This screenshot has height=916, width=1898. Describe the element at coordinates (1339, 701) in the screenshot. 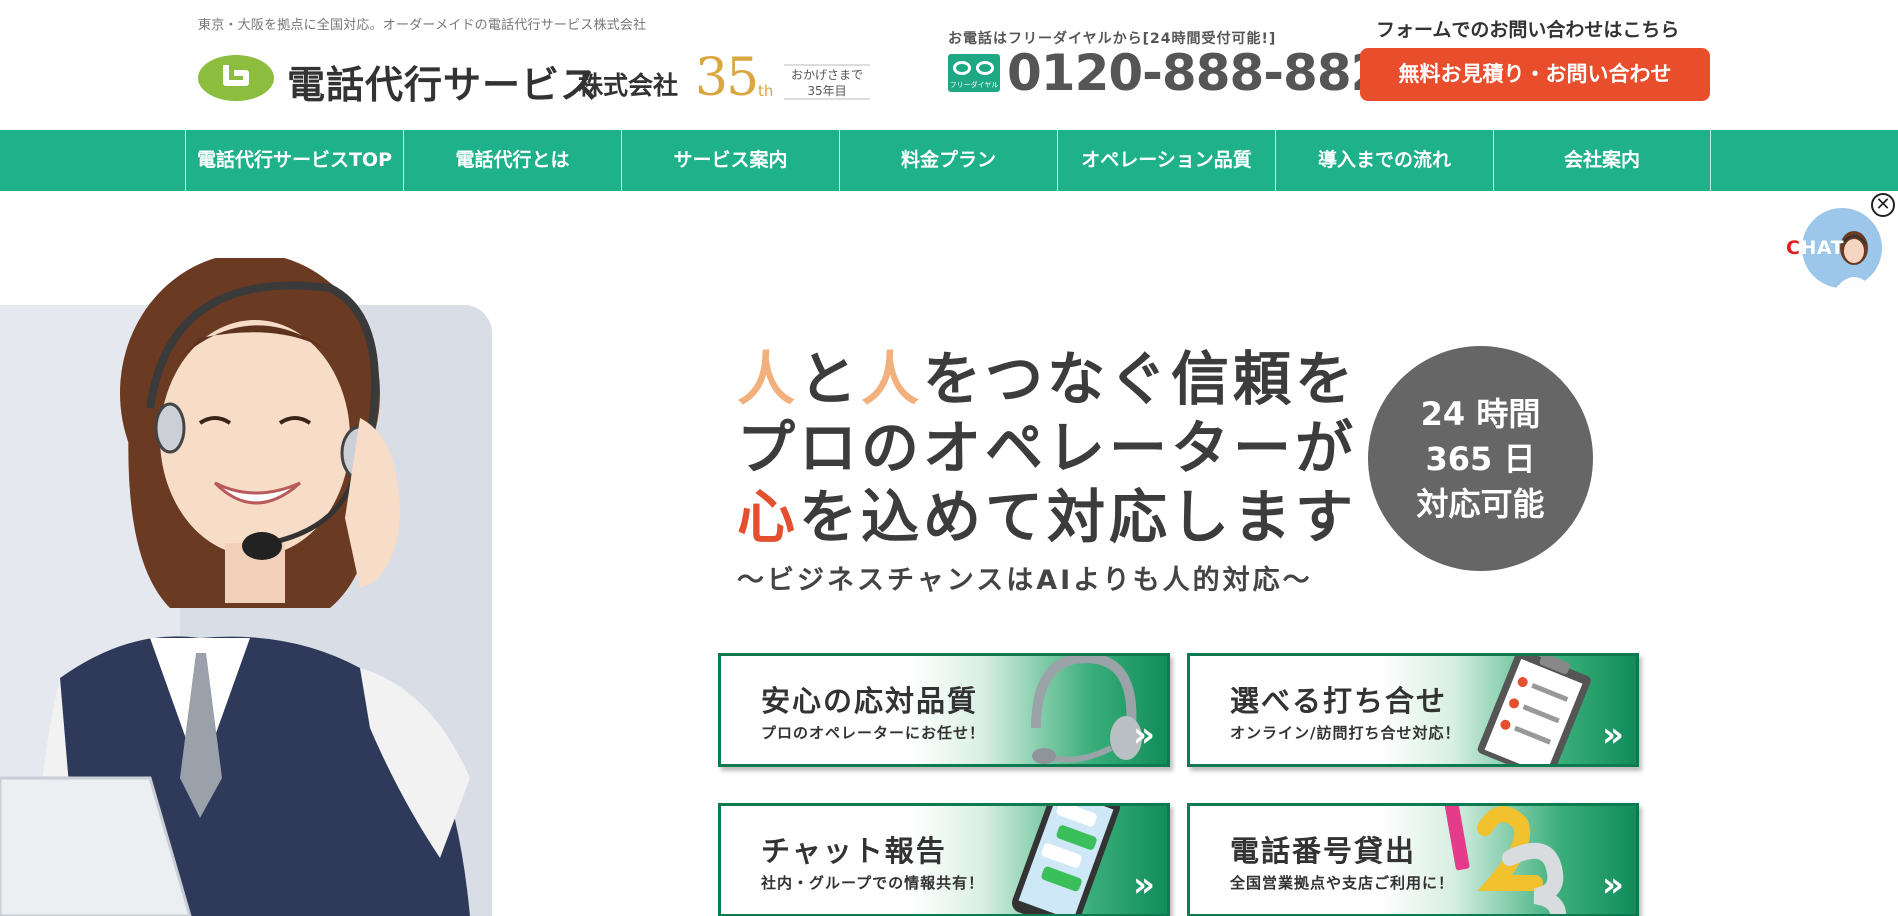

I see `card-title: 選べる打ち合せ` at that location.